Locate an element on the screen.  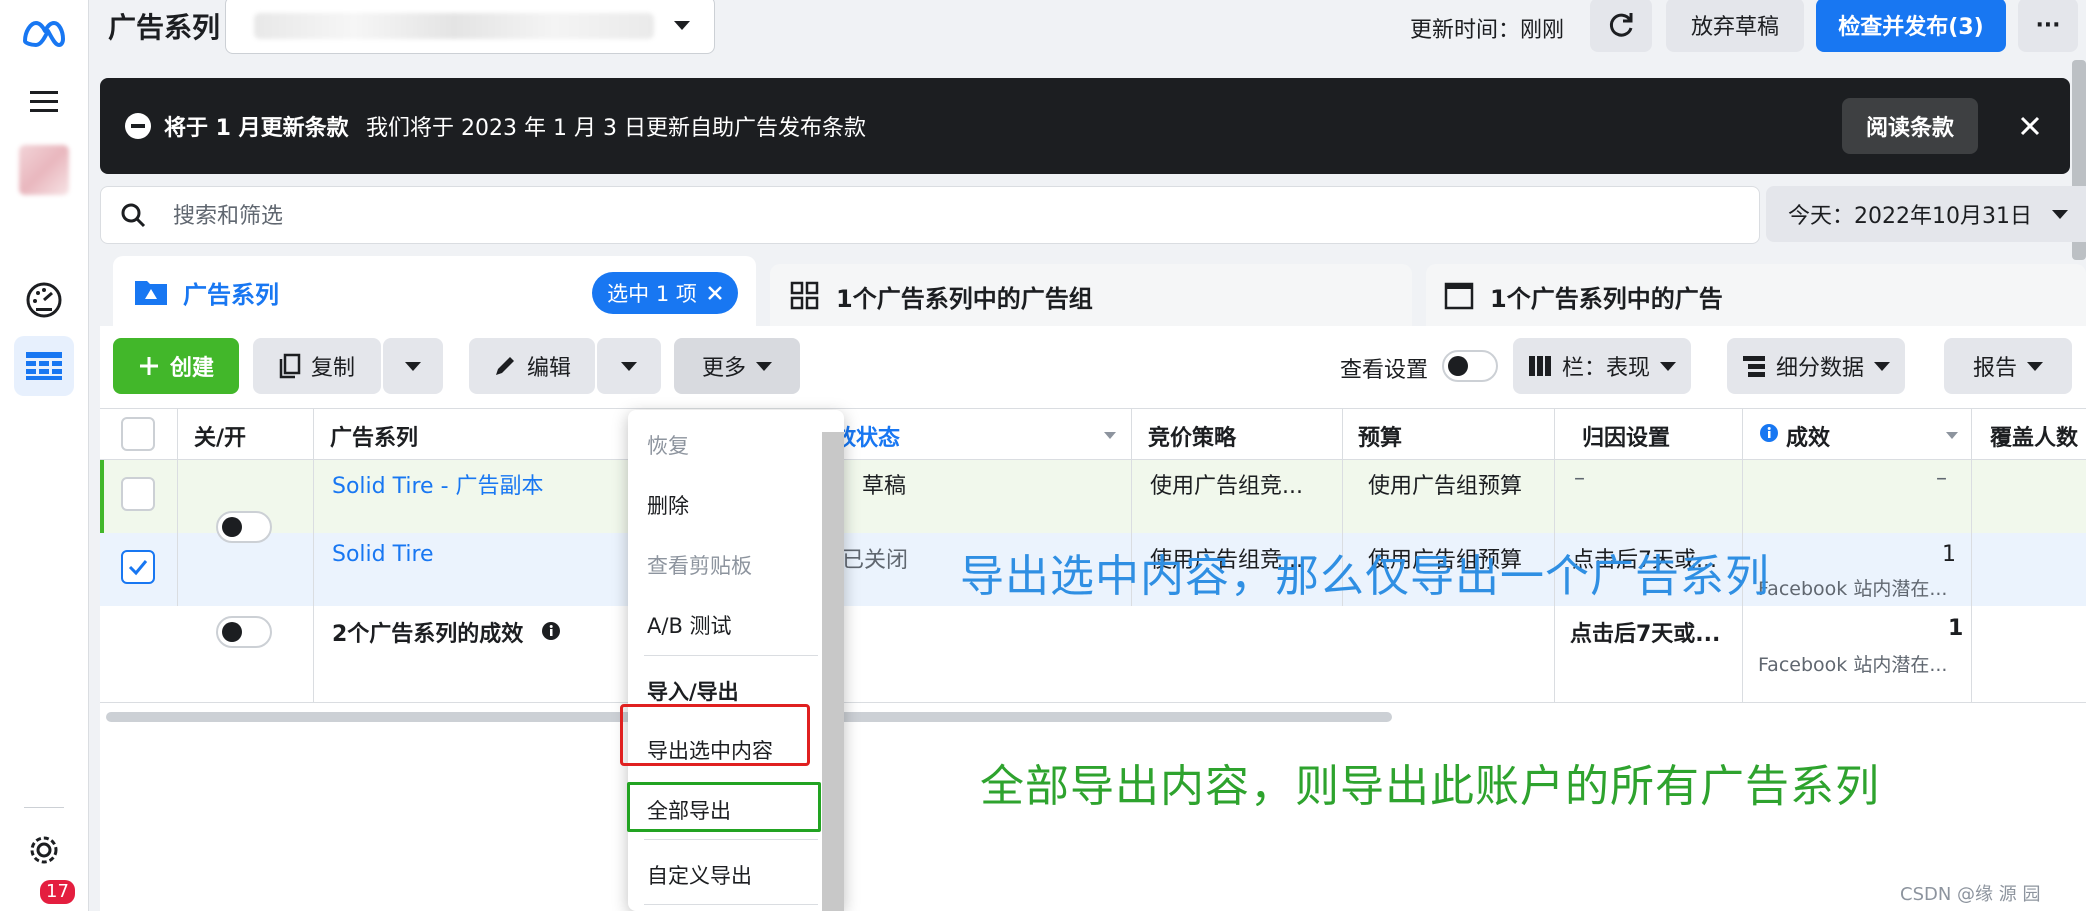
copy-icon is located at coordinates (290, 366).